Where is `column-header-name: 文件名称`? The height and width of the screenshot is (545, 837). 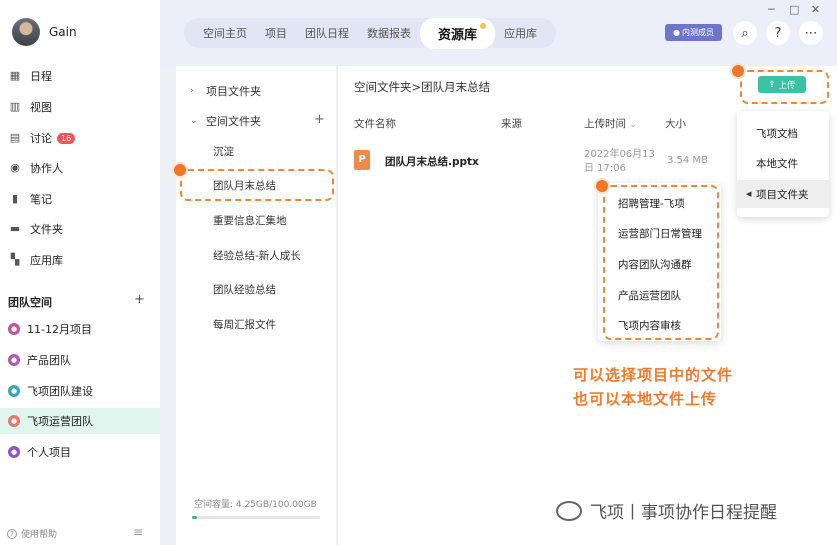 column-header-name: 文件名称 is located at coordinates (375, 123).